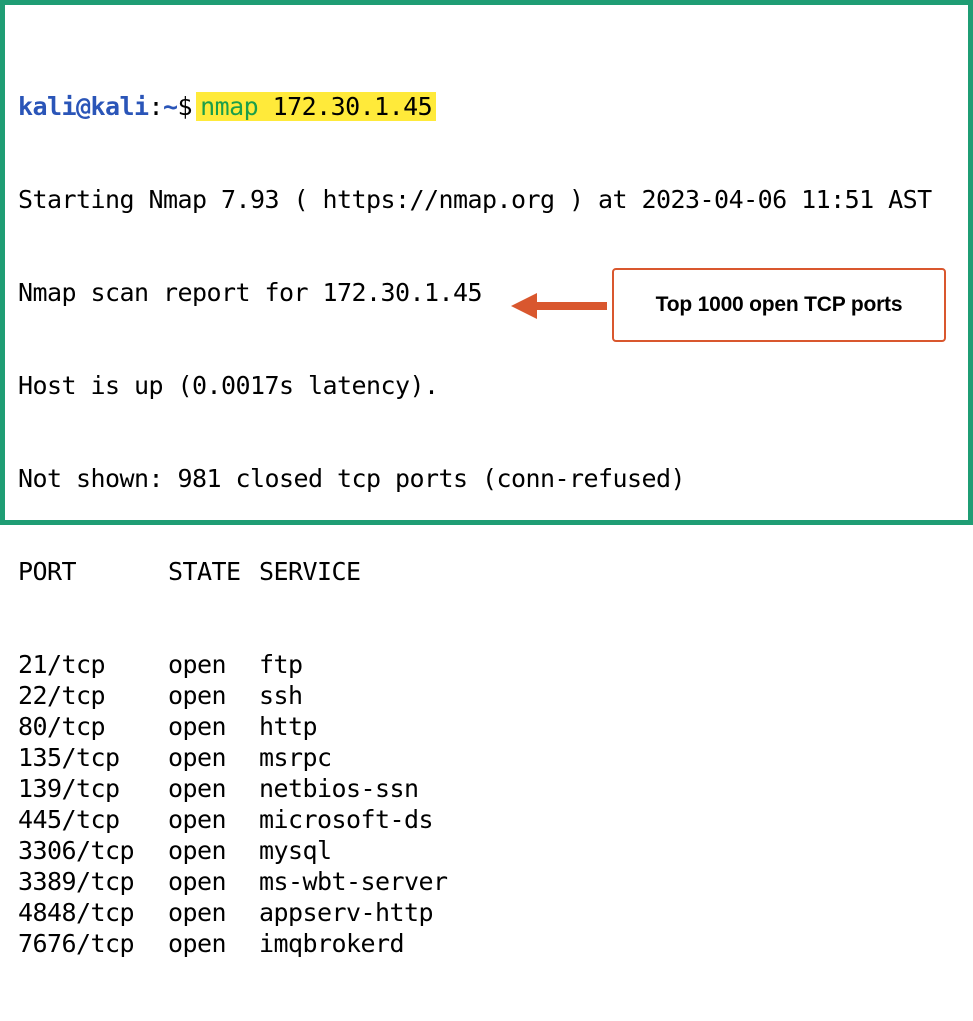 Image resolution: width=973 pixels, height=1021 pixels. What do you see at coordinates (76, 850) in the screenshot?
I see `port-cell: 3306/tcp` at bounding box center [76, 850].